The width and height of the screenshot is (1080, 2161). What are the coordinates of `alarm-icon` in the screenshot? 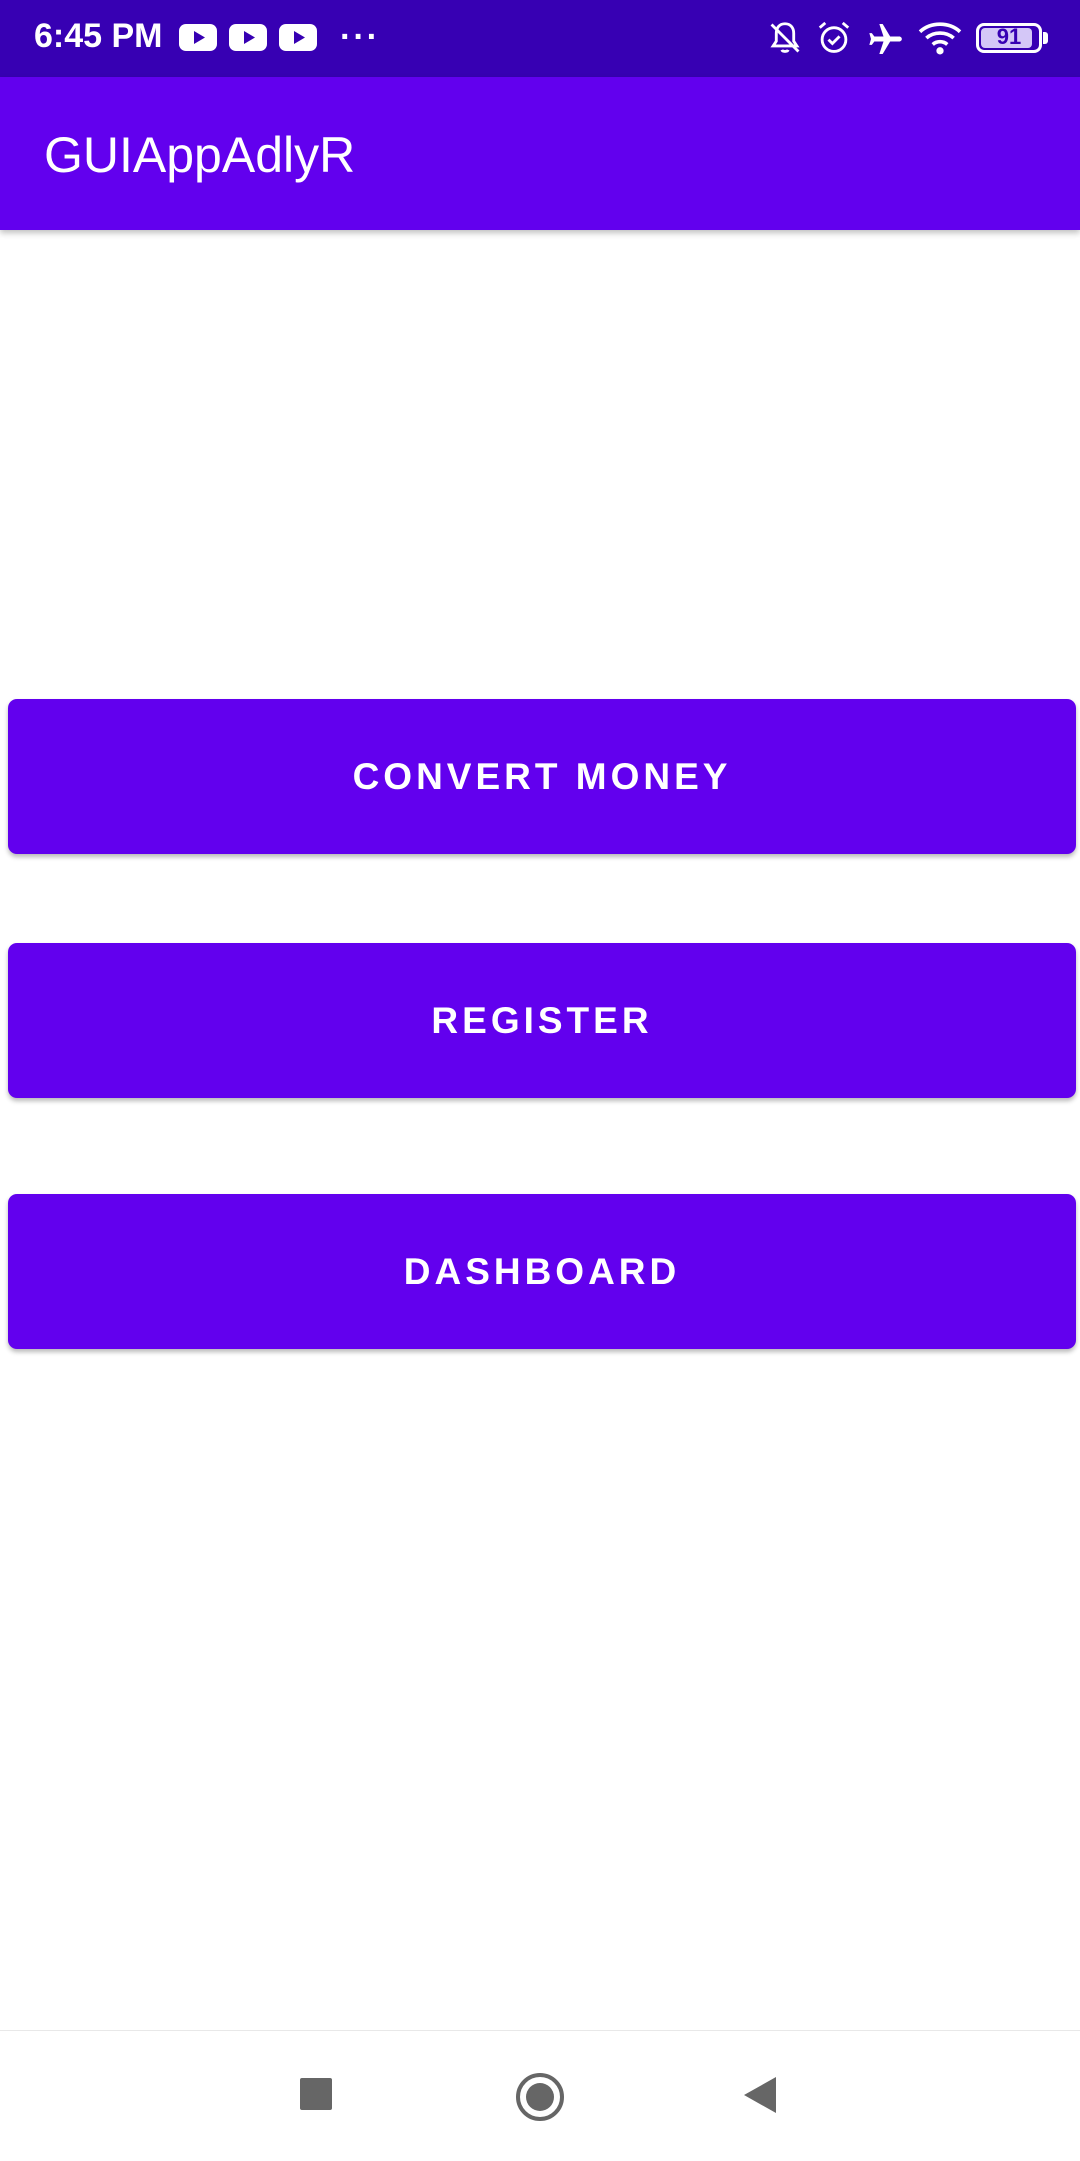 It's located at (834, 37).